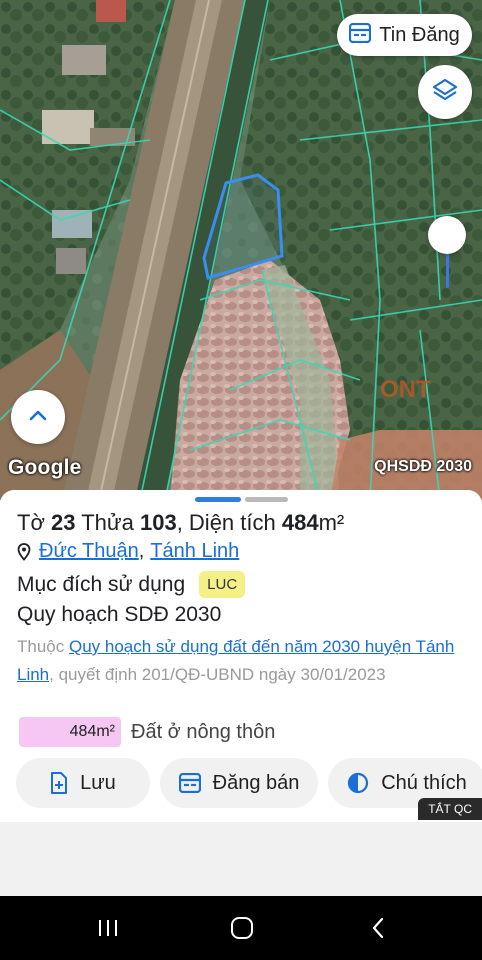 The image size is (482, 960). I want to click on system-navigation-bar, so click(241, 928).